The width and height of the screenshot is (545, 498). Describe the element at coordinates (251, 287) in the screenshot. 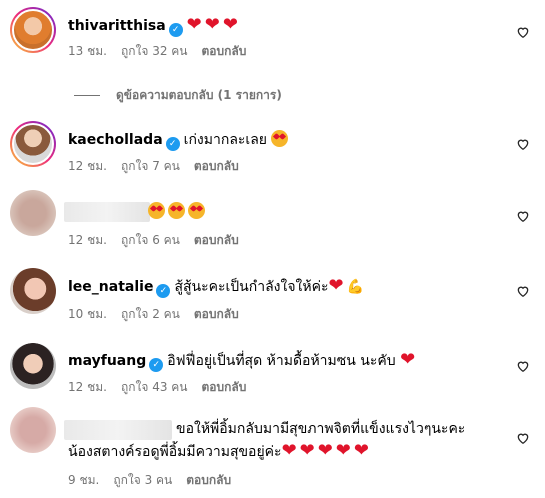

I see `comment-text: สู้สู้นะคะเป็นกำลังใจให้ค่ะ` at that location.